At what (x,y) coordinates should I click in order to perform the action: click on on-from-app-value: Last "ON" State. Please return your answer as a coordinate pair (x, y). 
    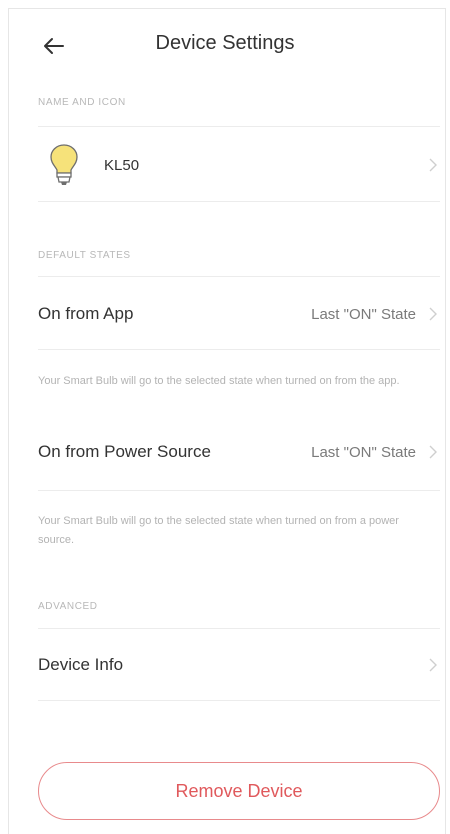
    Looking at the image, I should click on (363, 314).